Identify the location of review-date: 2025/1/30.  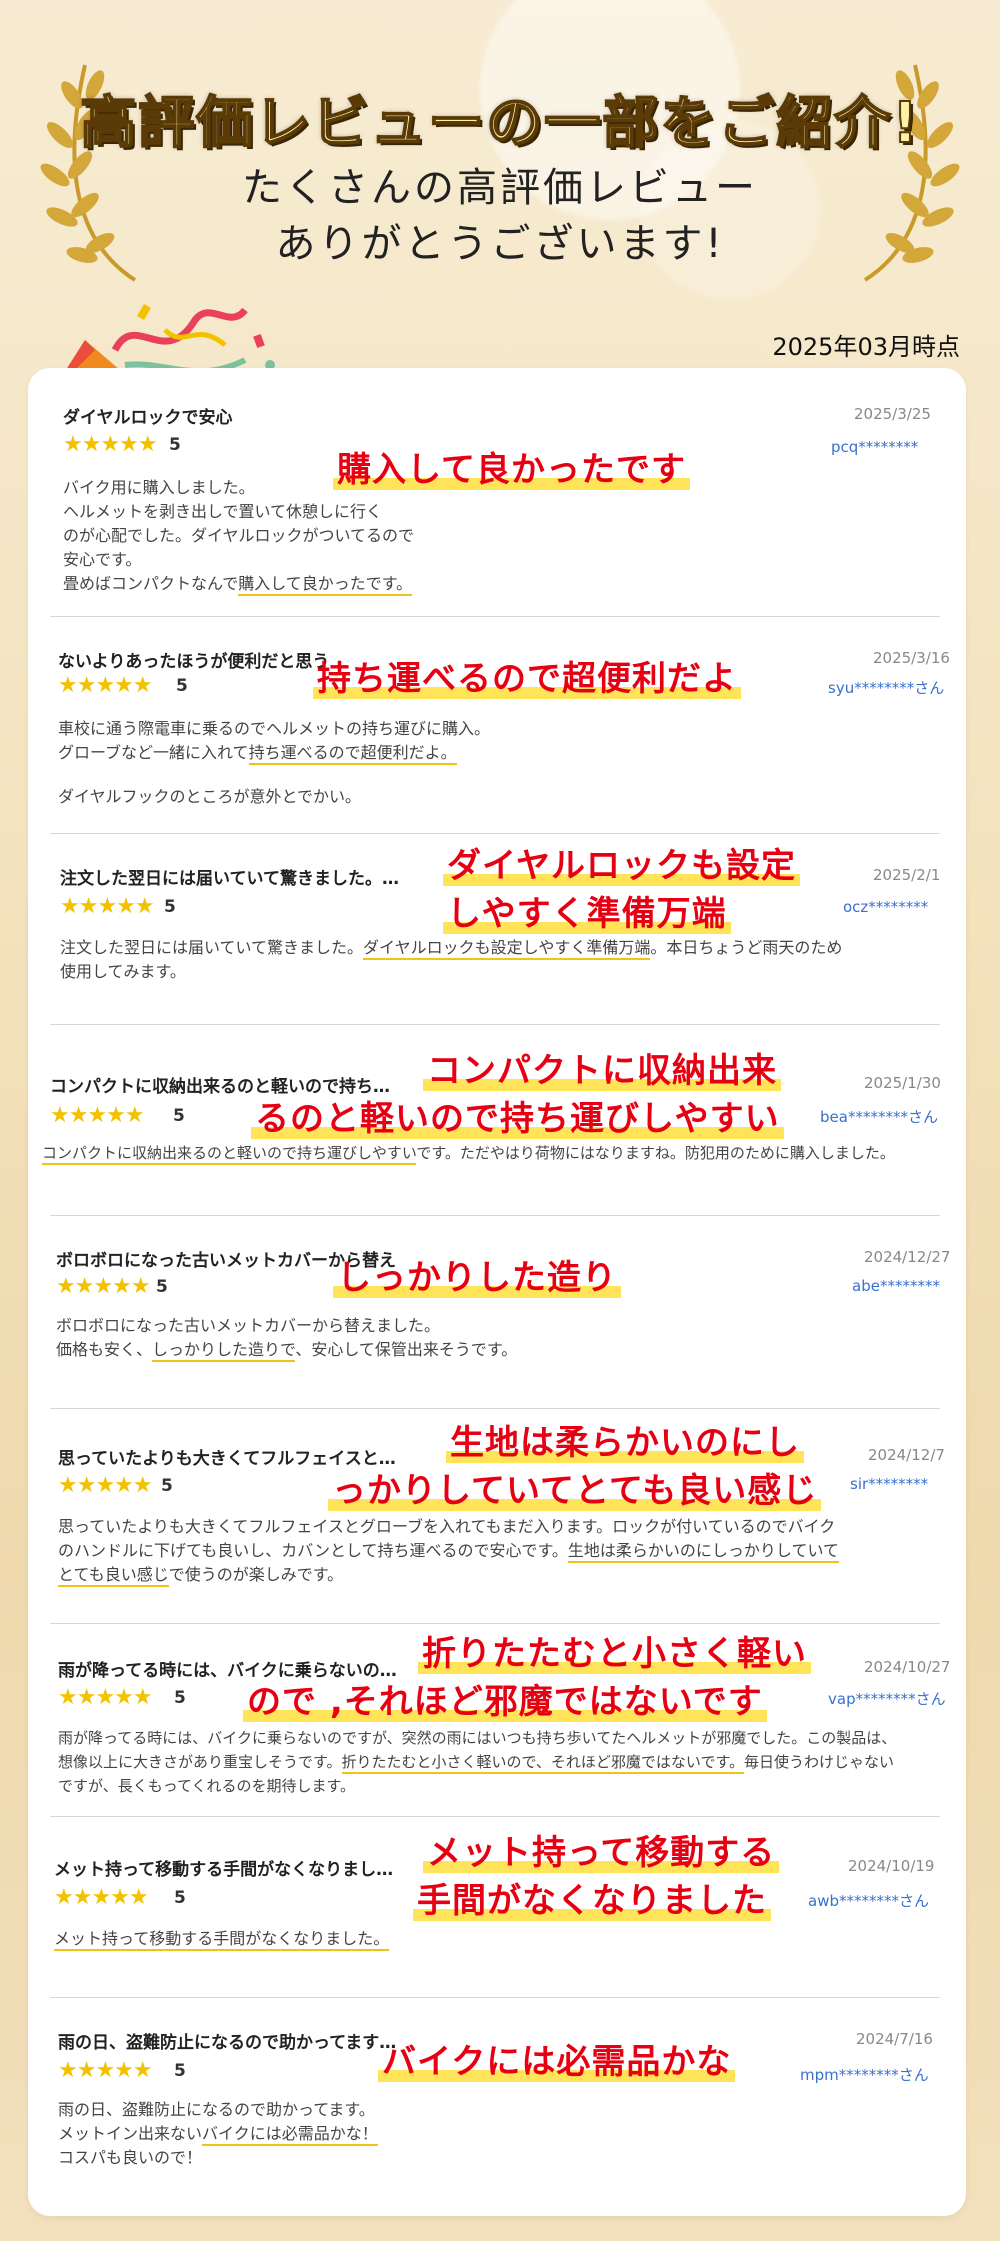
(902, 1083).